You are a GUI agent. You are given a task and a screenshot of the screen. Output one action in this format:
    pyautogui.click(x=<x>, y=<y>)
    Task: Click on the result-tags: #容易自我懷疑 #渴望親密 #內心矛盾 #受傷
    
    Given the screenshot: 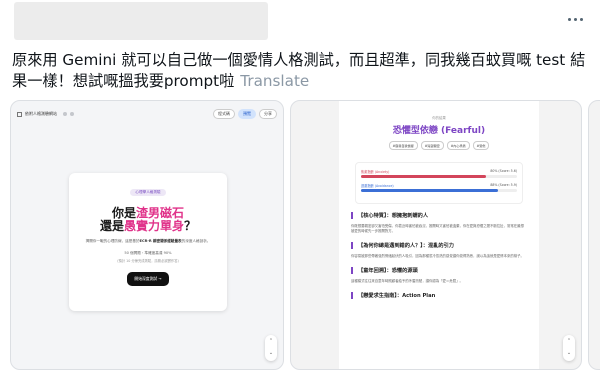 What is the action you would take?
    pyautogui.click(x=439, y=145)
    